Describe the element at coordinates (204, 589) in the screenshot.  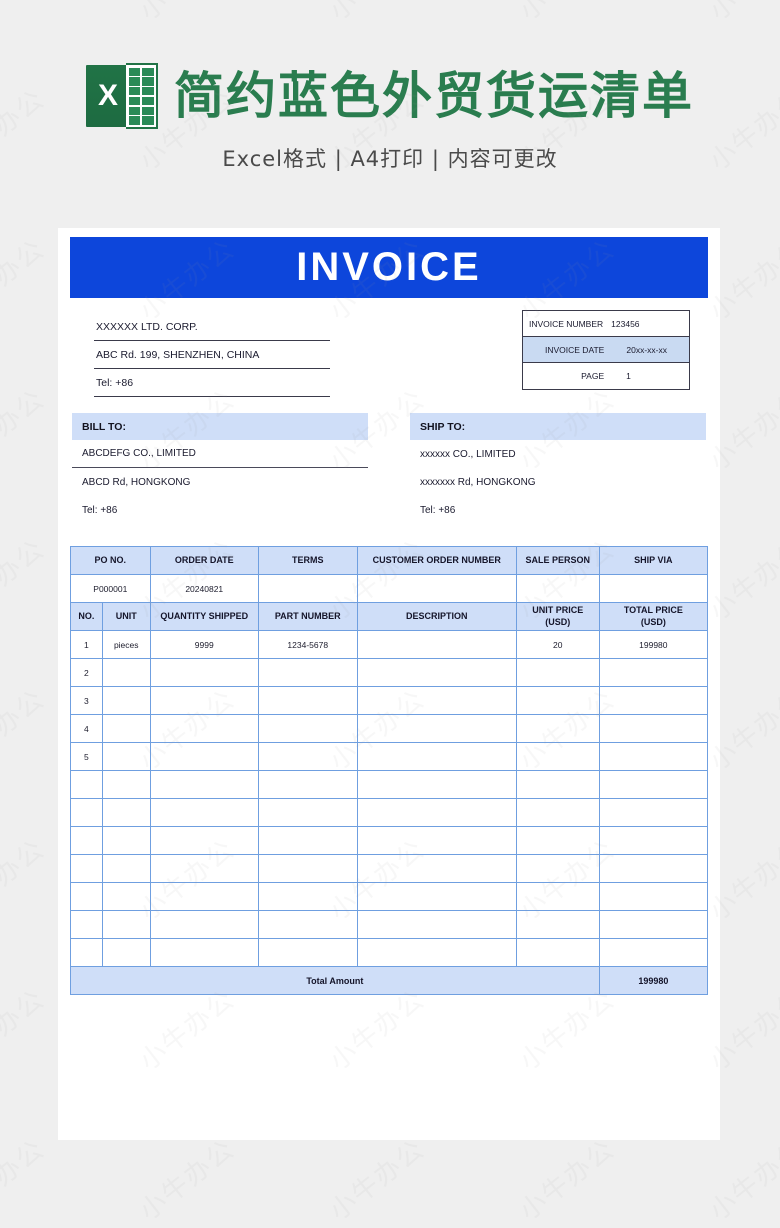
I see `td-order-date: 20240821` at that location.